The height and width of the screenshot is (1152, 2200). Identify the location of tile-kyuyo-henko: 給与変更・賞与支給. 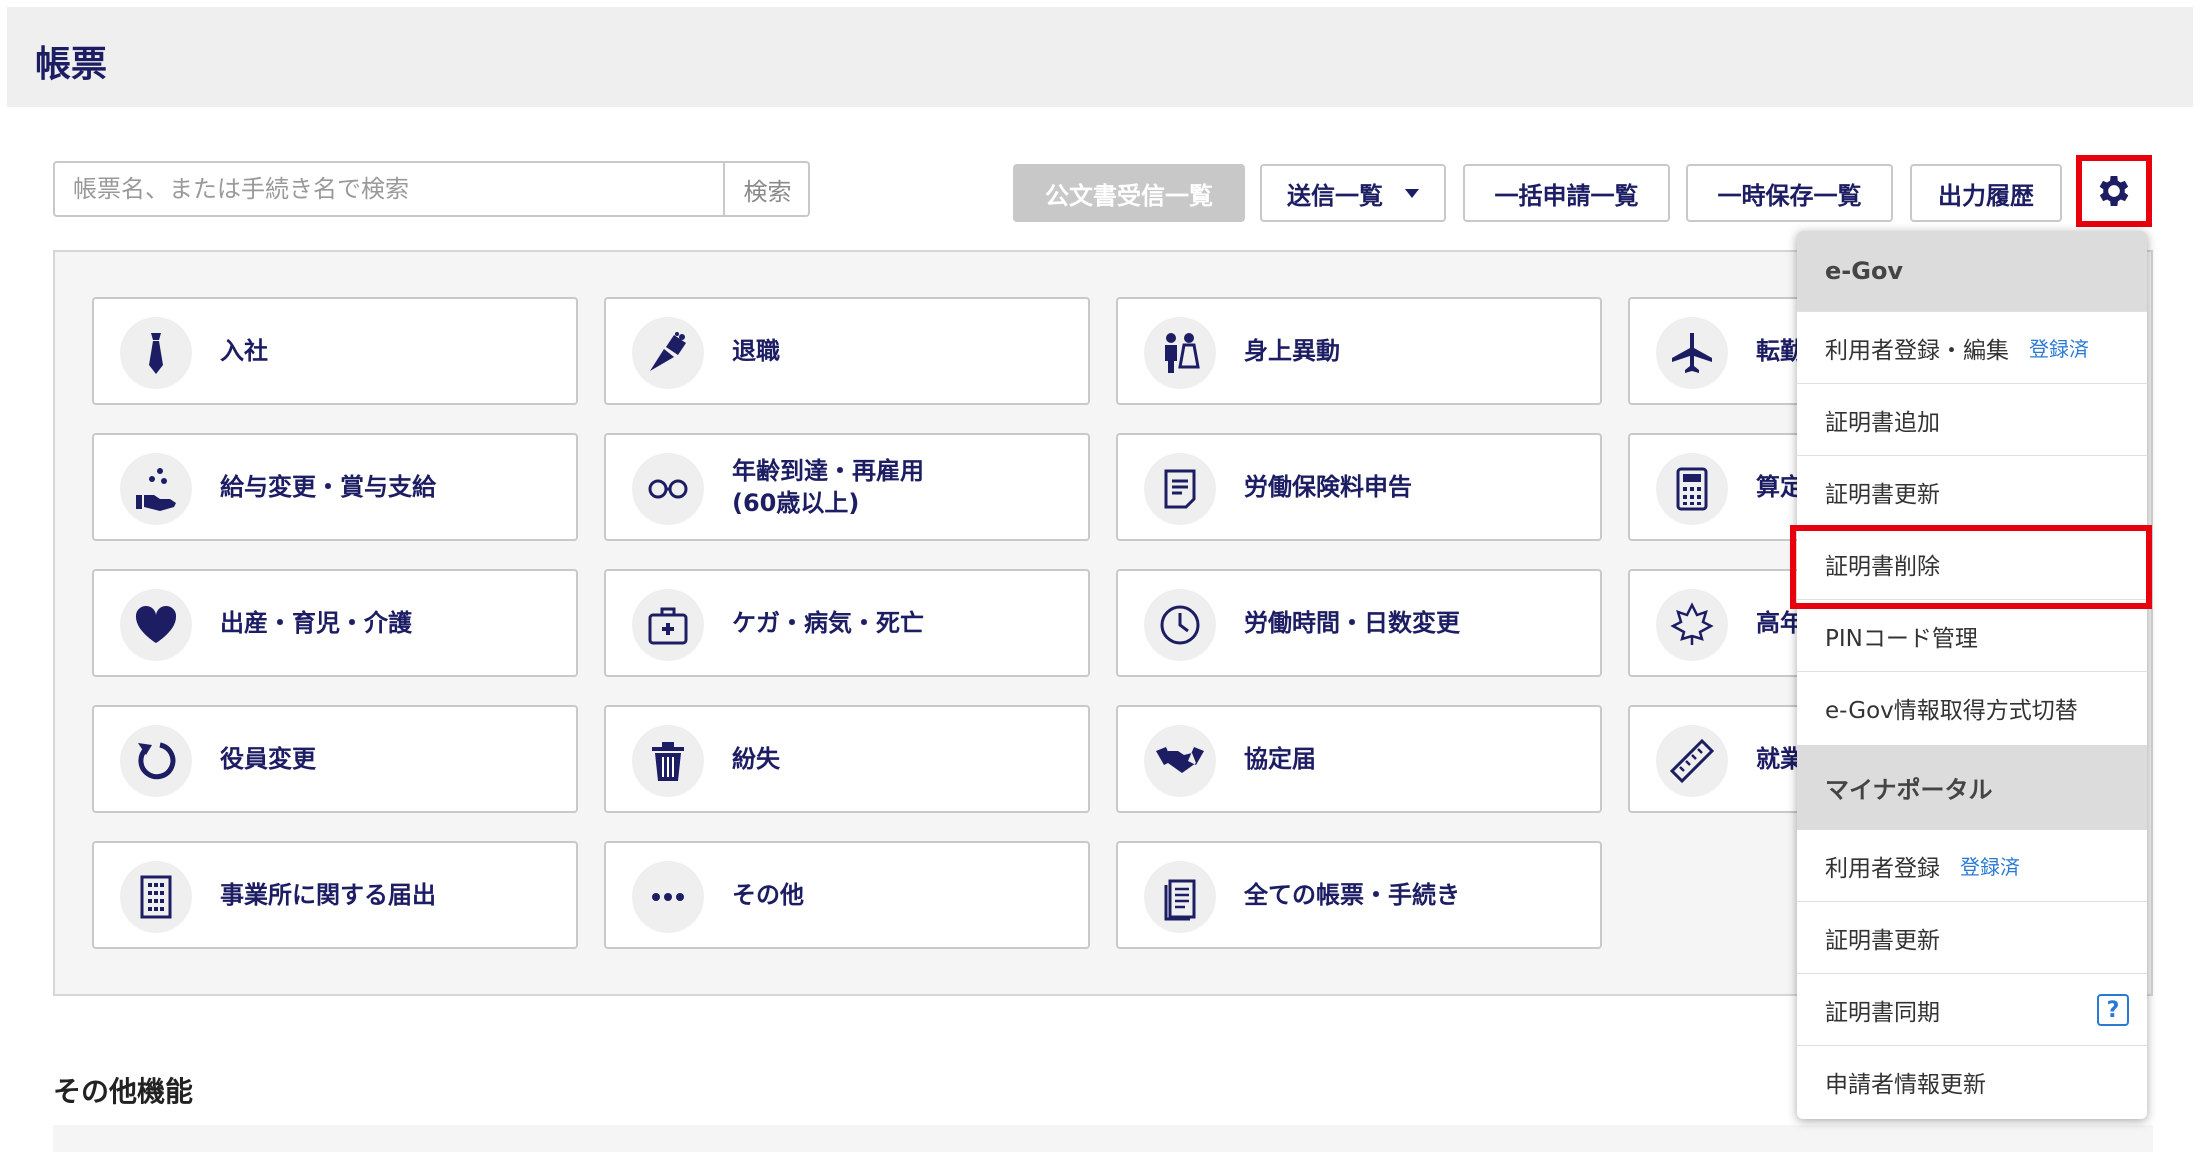
(335, 487).